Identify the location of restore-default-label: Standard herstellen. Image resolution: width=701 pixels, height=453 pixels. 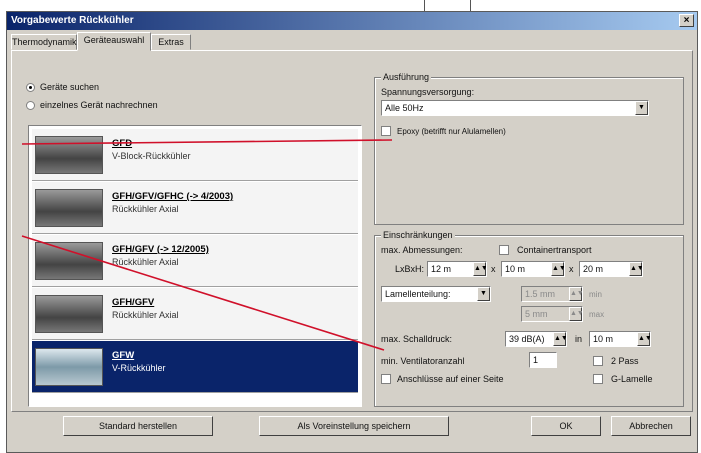
(138, 426).